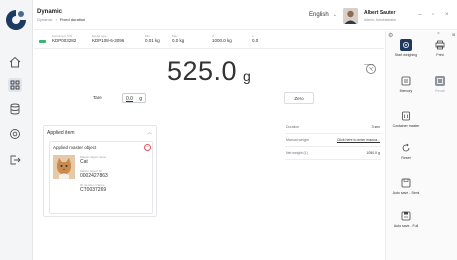 This screenshot has width=457, height=260. I want to click on action-label: Print, so click(440, 55).